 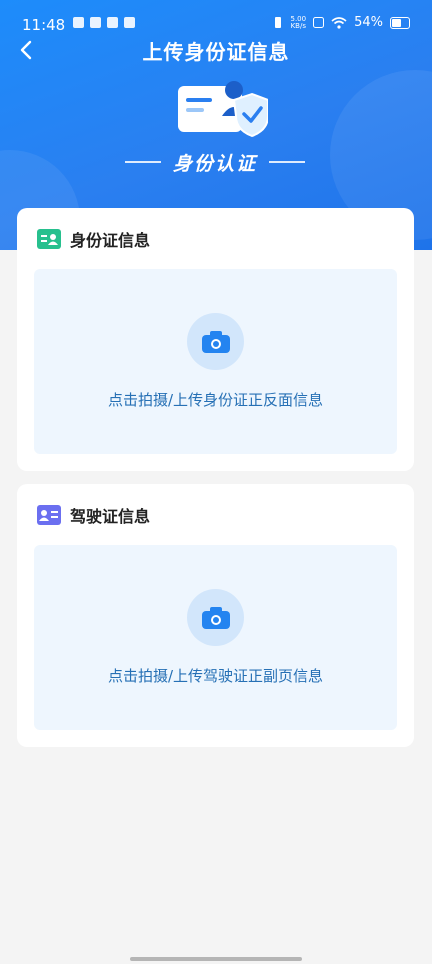 I want to click on upload-hint: 点击拍摄/上传身份证正反面信息, so click(x=215, y=400).